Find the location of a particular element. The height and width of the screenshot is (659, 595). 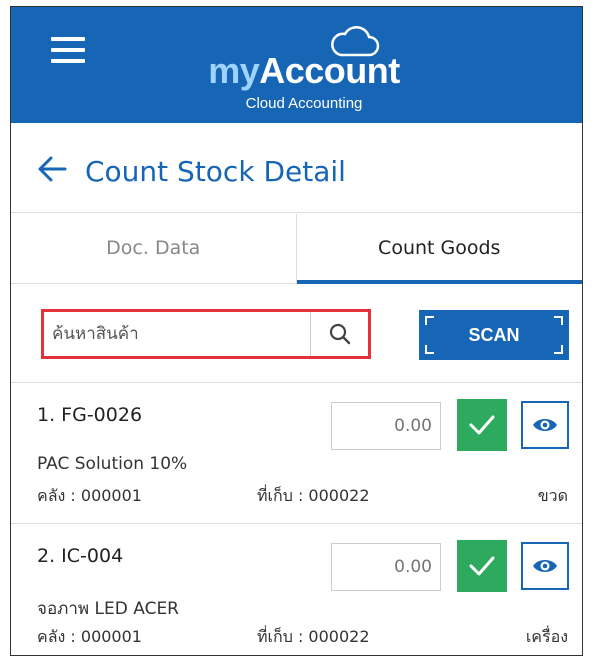

tab-bar: Doc. Data Count Goods is located at coordinates (296, 249).